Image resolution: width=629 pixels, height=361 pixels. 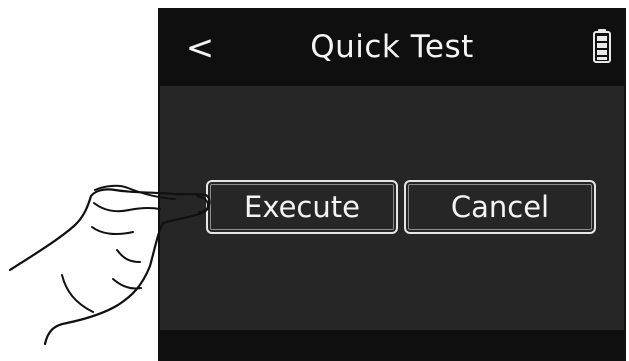 I want to click on bottom-bar, so click(x=392, y=344).